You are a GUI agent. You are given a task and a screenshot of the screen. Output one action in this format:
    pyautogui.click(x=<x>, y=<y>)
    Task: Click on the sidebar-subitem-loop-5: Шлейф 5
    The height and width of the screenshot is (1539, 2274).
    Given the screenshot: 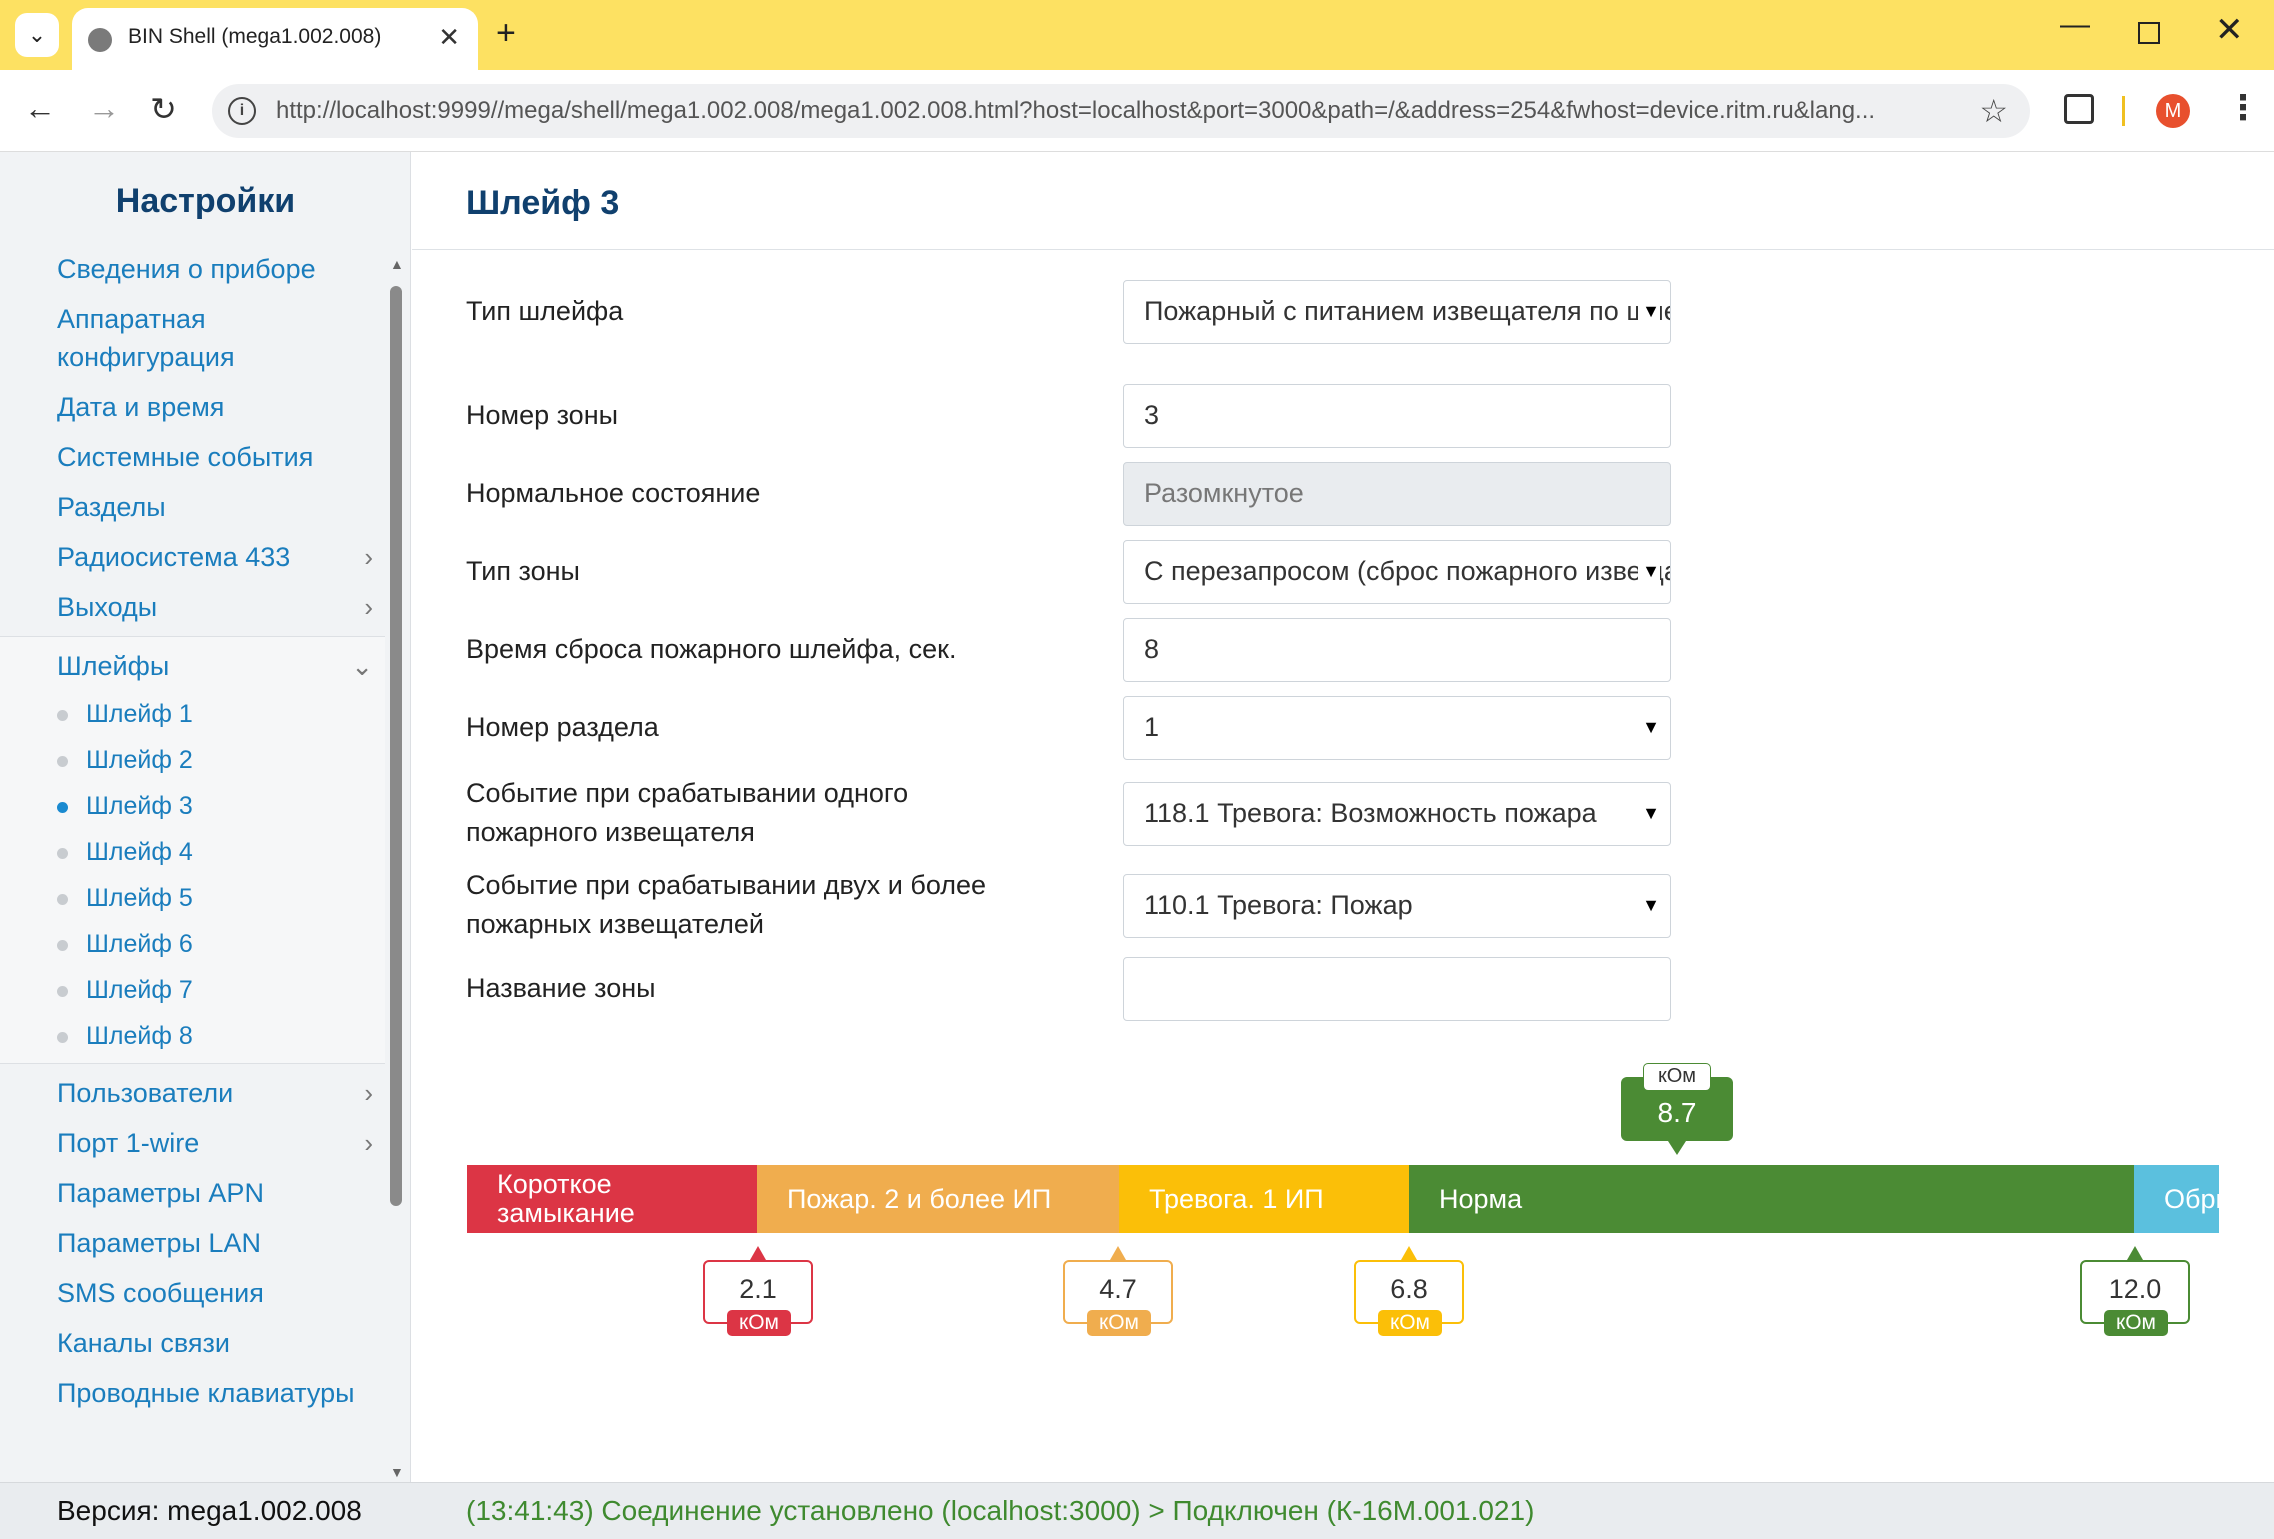 What is the action you would take?
    pyautogui.click(x=192, y=898)
    